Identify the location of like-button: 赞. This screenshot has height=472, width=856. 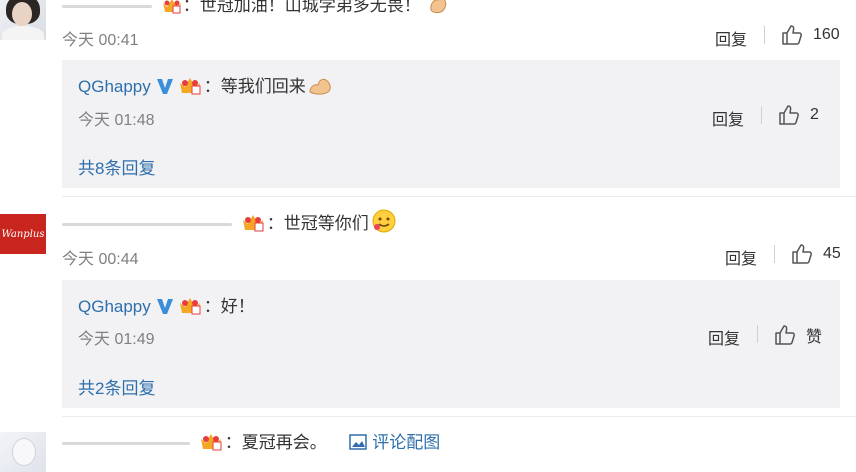
(798, 335).